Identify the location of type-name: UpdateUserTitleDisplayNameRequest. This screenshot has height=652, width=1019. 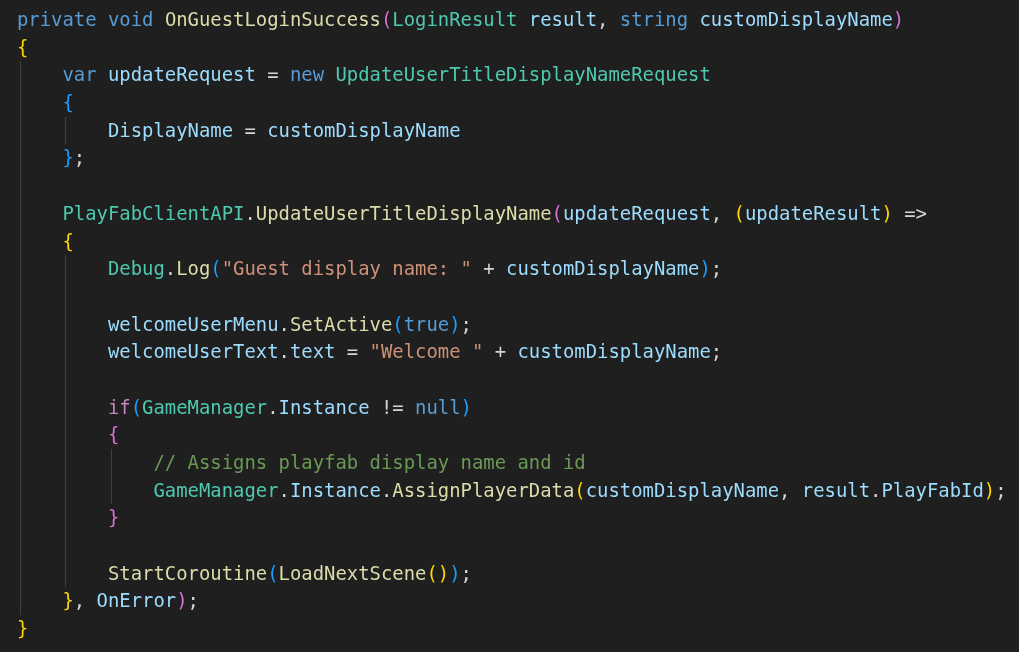
(523, 74).